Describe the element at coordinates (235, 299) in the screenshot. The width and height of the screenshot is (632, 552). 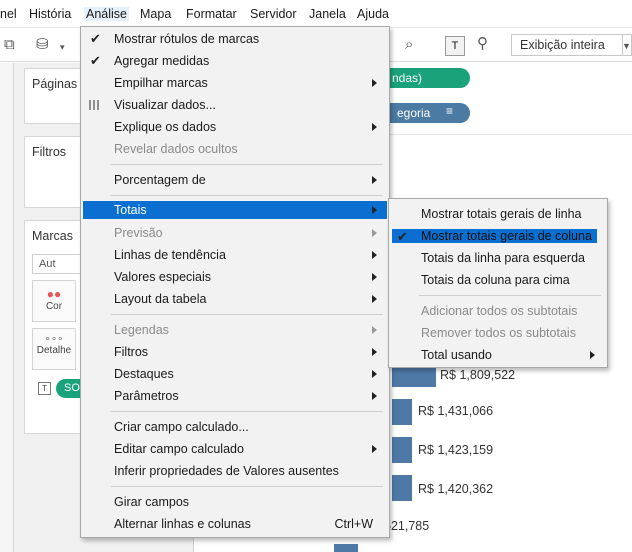
I see `menu-item-table-layout: Layout da tabela` at that location.